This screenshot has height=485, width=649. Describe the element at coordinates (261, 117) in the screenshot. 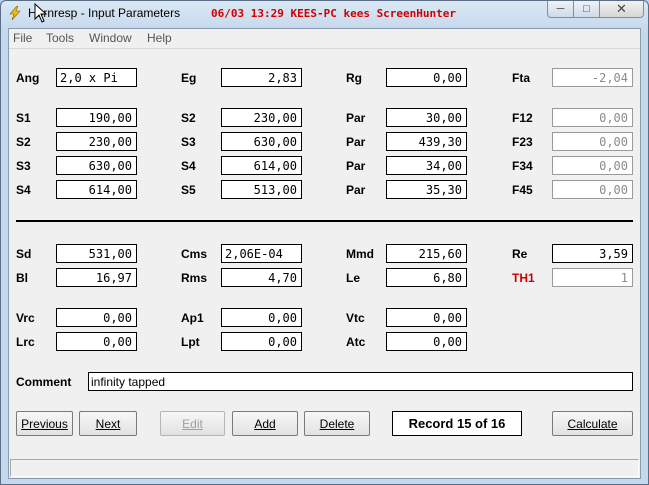

I see `row1-c2-field: 230,00` at that location.